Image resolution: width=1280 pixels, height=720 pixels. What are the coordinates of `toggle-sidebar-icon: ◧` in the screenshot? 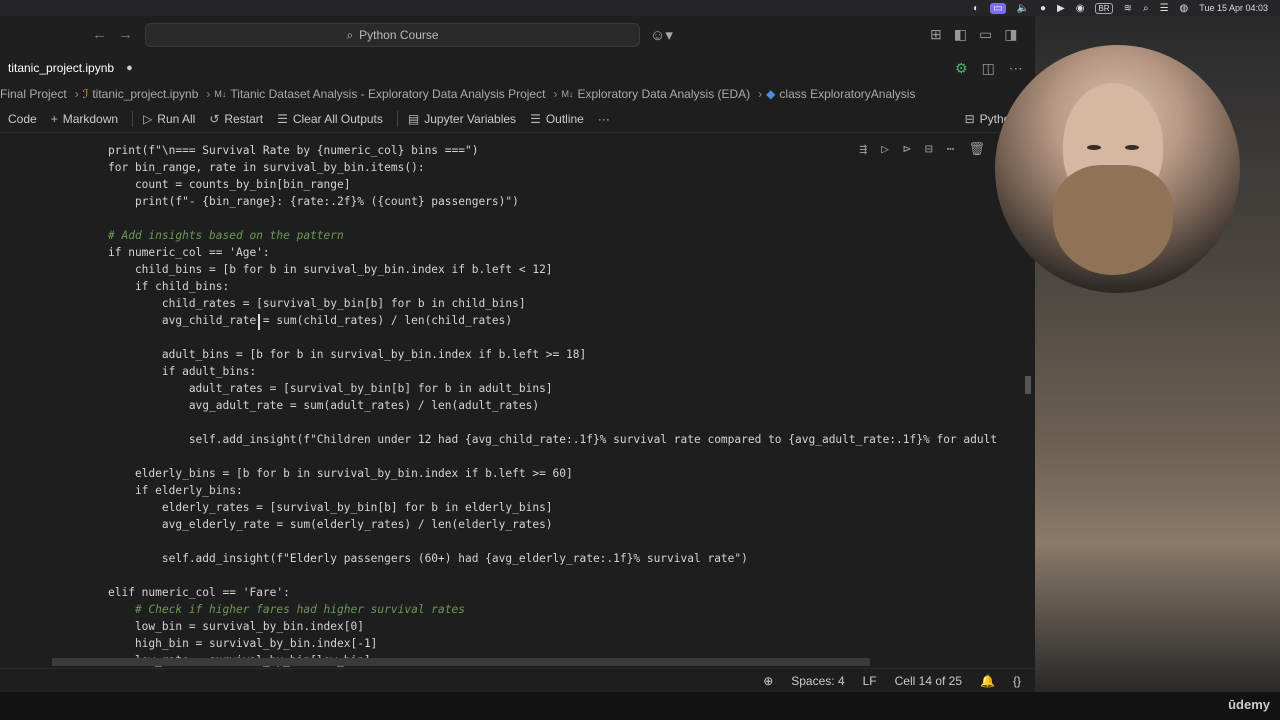 It's located at (960, 34).